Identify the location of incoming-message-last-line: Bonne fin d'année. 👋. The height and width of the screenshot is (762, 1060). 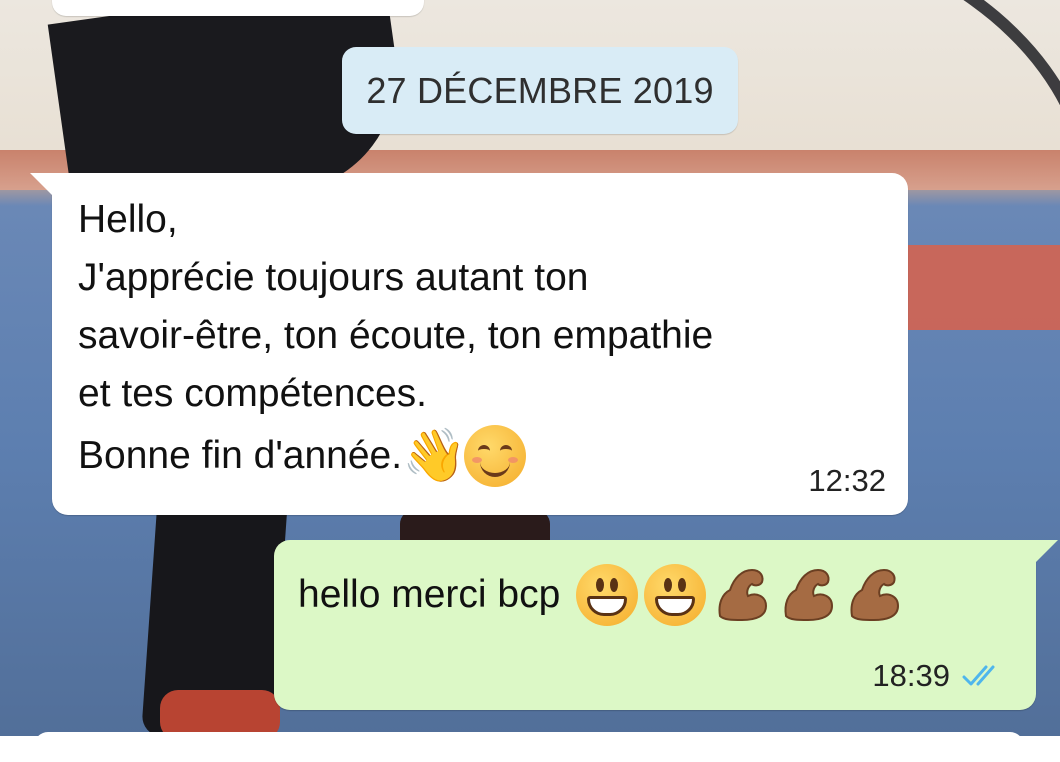
(302, 456).